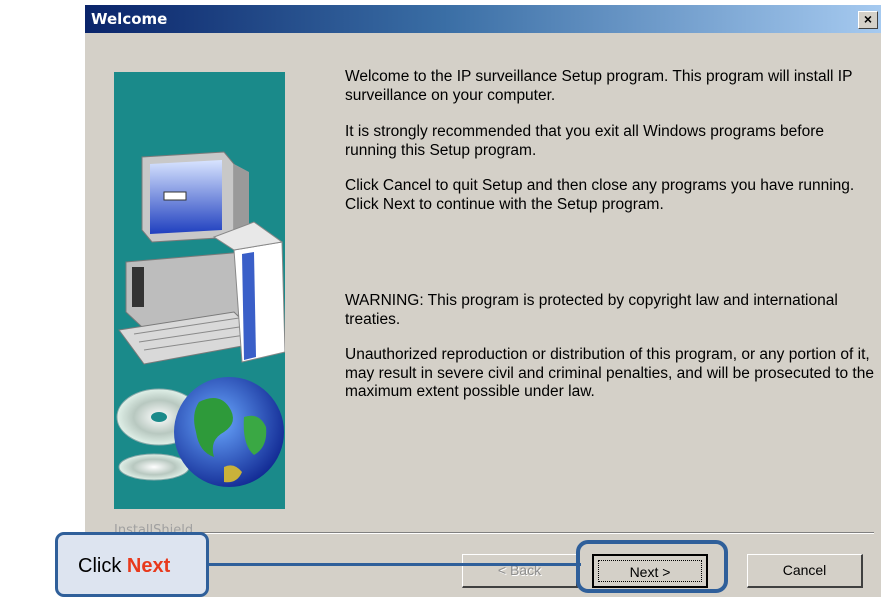  Describe the element at coordinates (491, 533) in the screenshot. I see `separator-line` at that location.